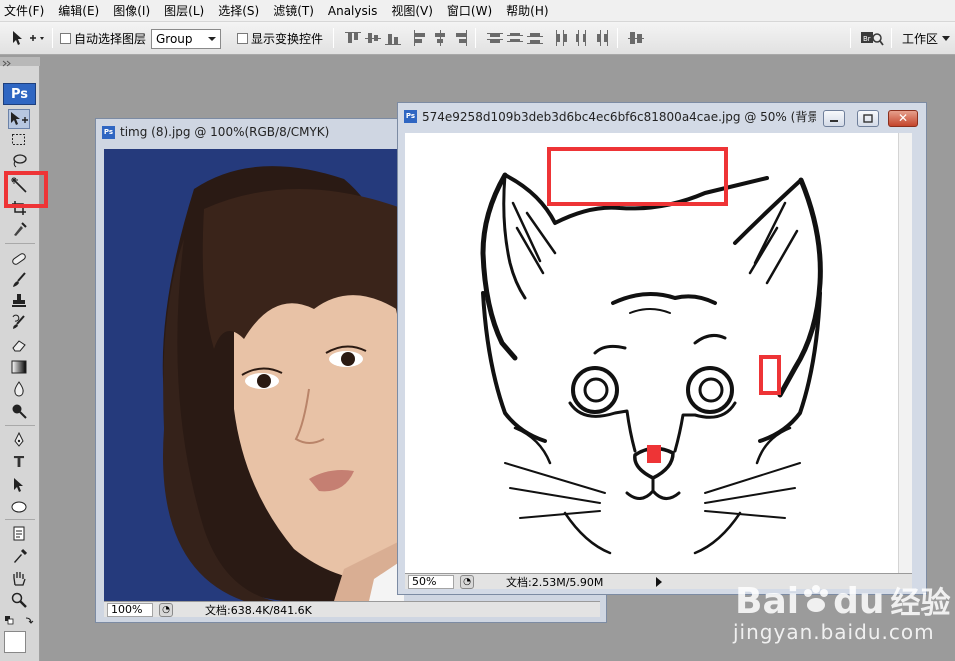  Describe the element at coordinates (238, 11) in the screenshot. I see `menu-select: 选择(S)` at that location.